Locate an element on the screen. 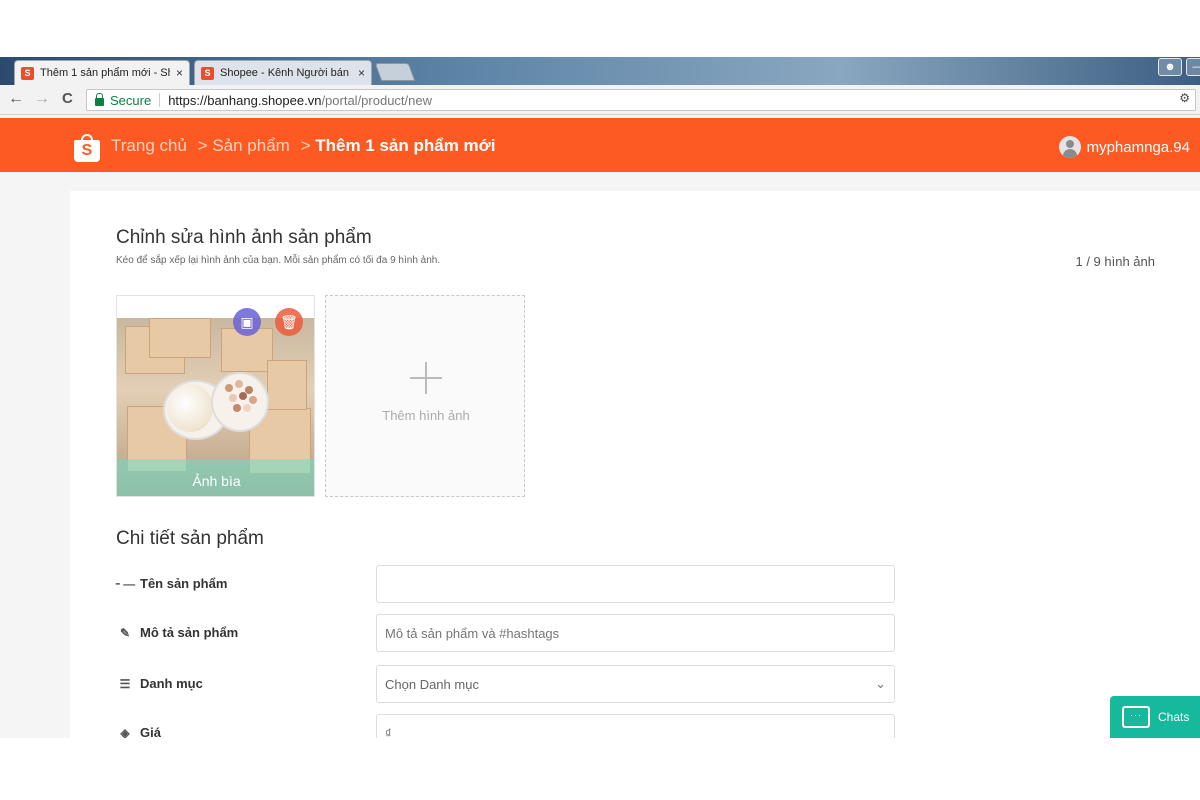 The height and width of the screenshot is (800, 1200). user-menu: myphamnga.94 is located at coordinates (1124, 147).